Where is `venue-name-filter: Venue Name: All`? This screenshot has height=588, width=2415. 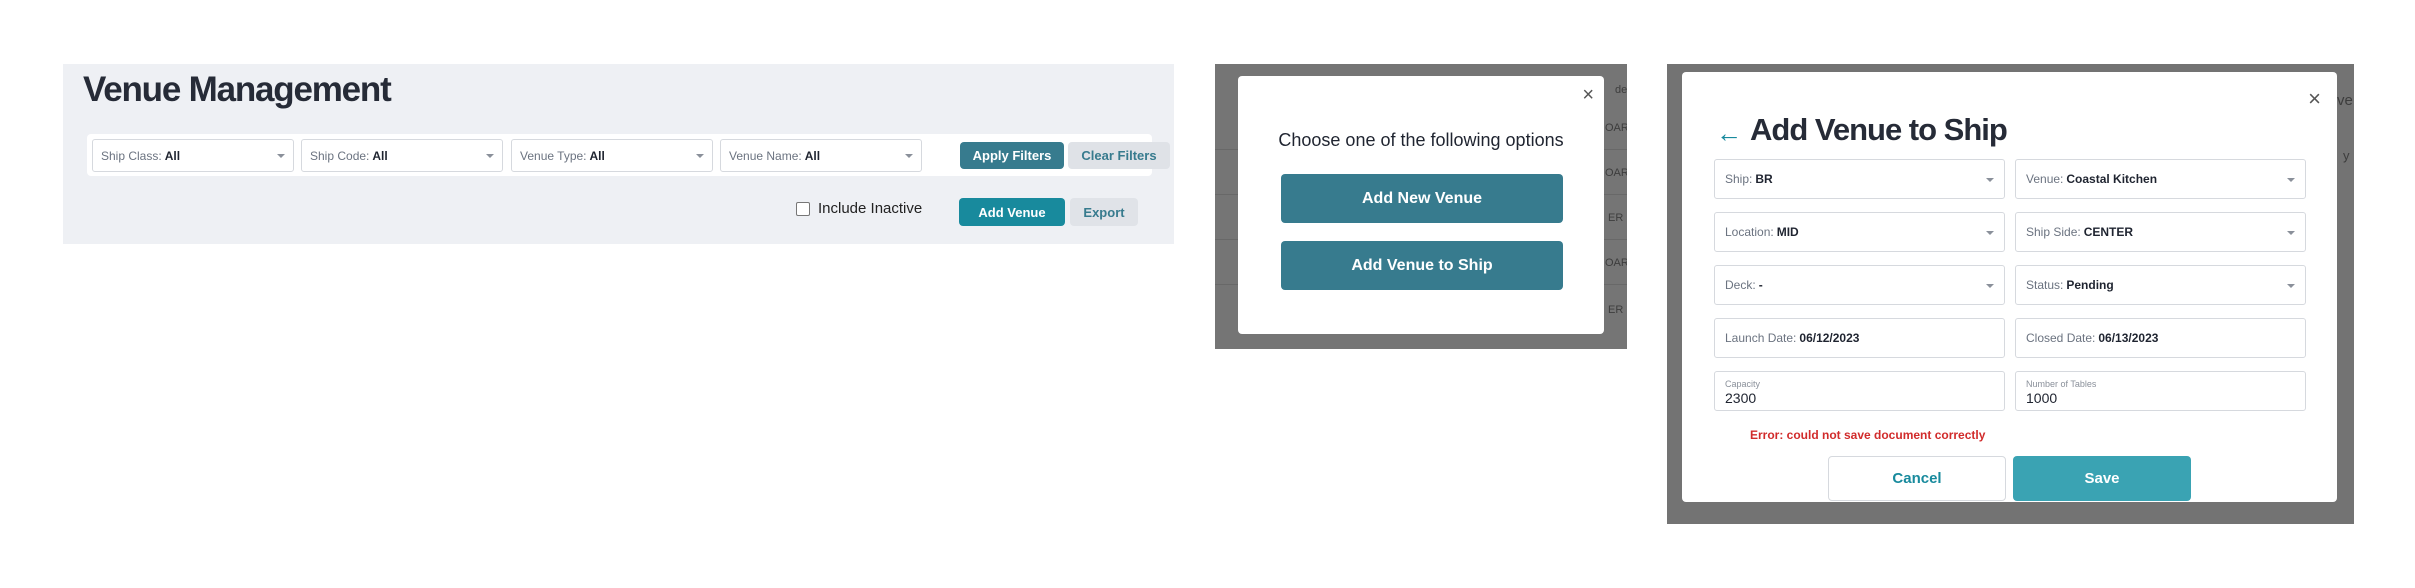
venue-name-filter: Venue Name: All is located at coordinates (821, 155).